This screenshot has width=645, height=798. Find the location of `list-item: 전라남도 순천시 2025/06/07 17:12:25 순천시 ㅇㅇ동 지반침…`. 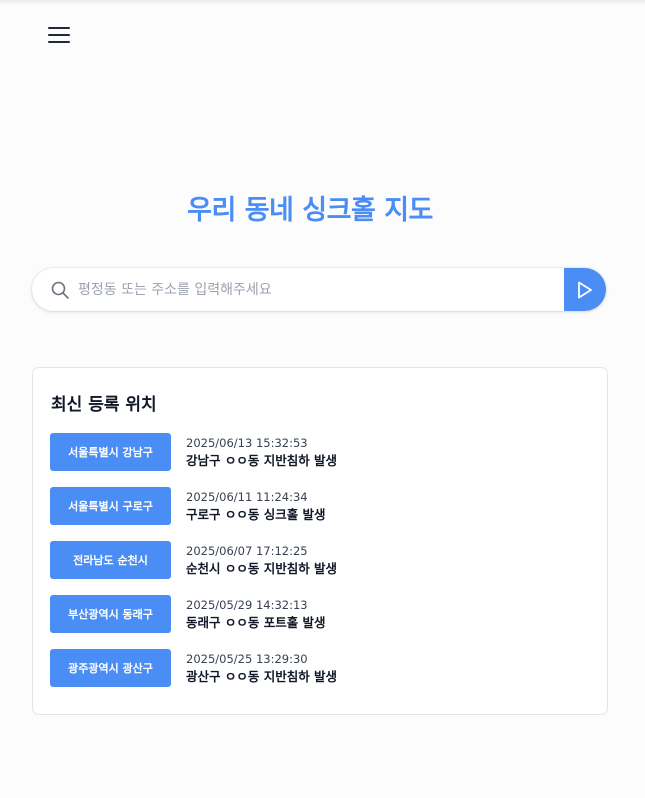

list-item: 전라남도 순천시 2025/06/07 17:12:25 순천시 ㅇㅇ동 지반침… is located at coordinates (320, 560).